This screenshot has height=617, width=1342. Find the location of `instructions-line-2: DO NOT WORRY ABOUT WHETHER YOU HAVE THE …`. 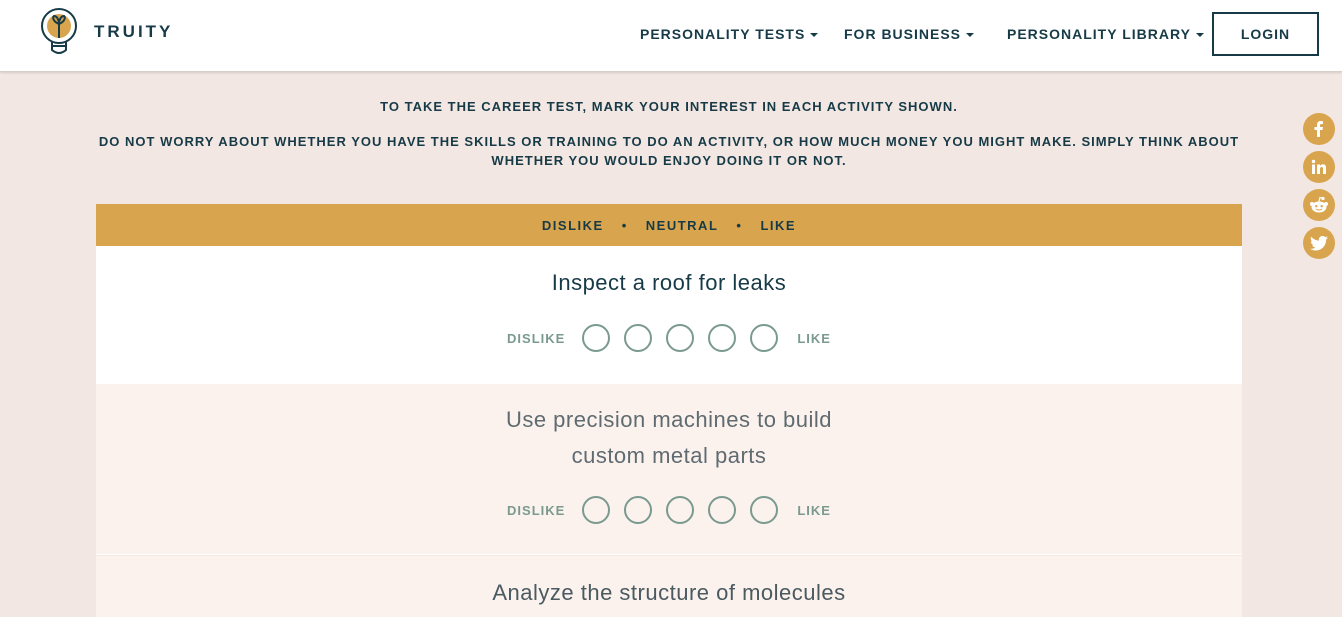

instructions-line-2: DO NOT WORRY ABOUT WHETHER YOU HAVE THE … is located at coordinates (669, 151).